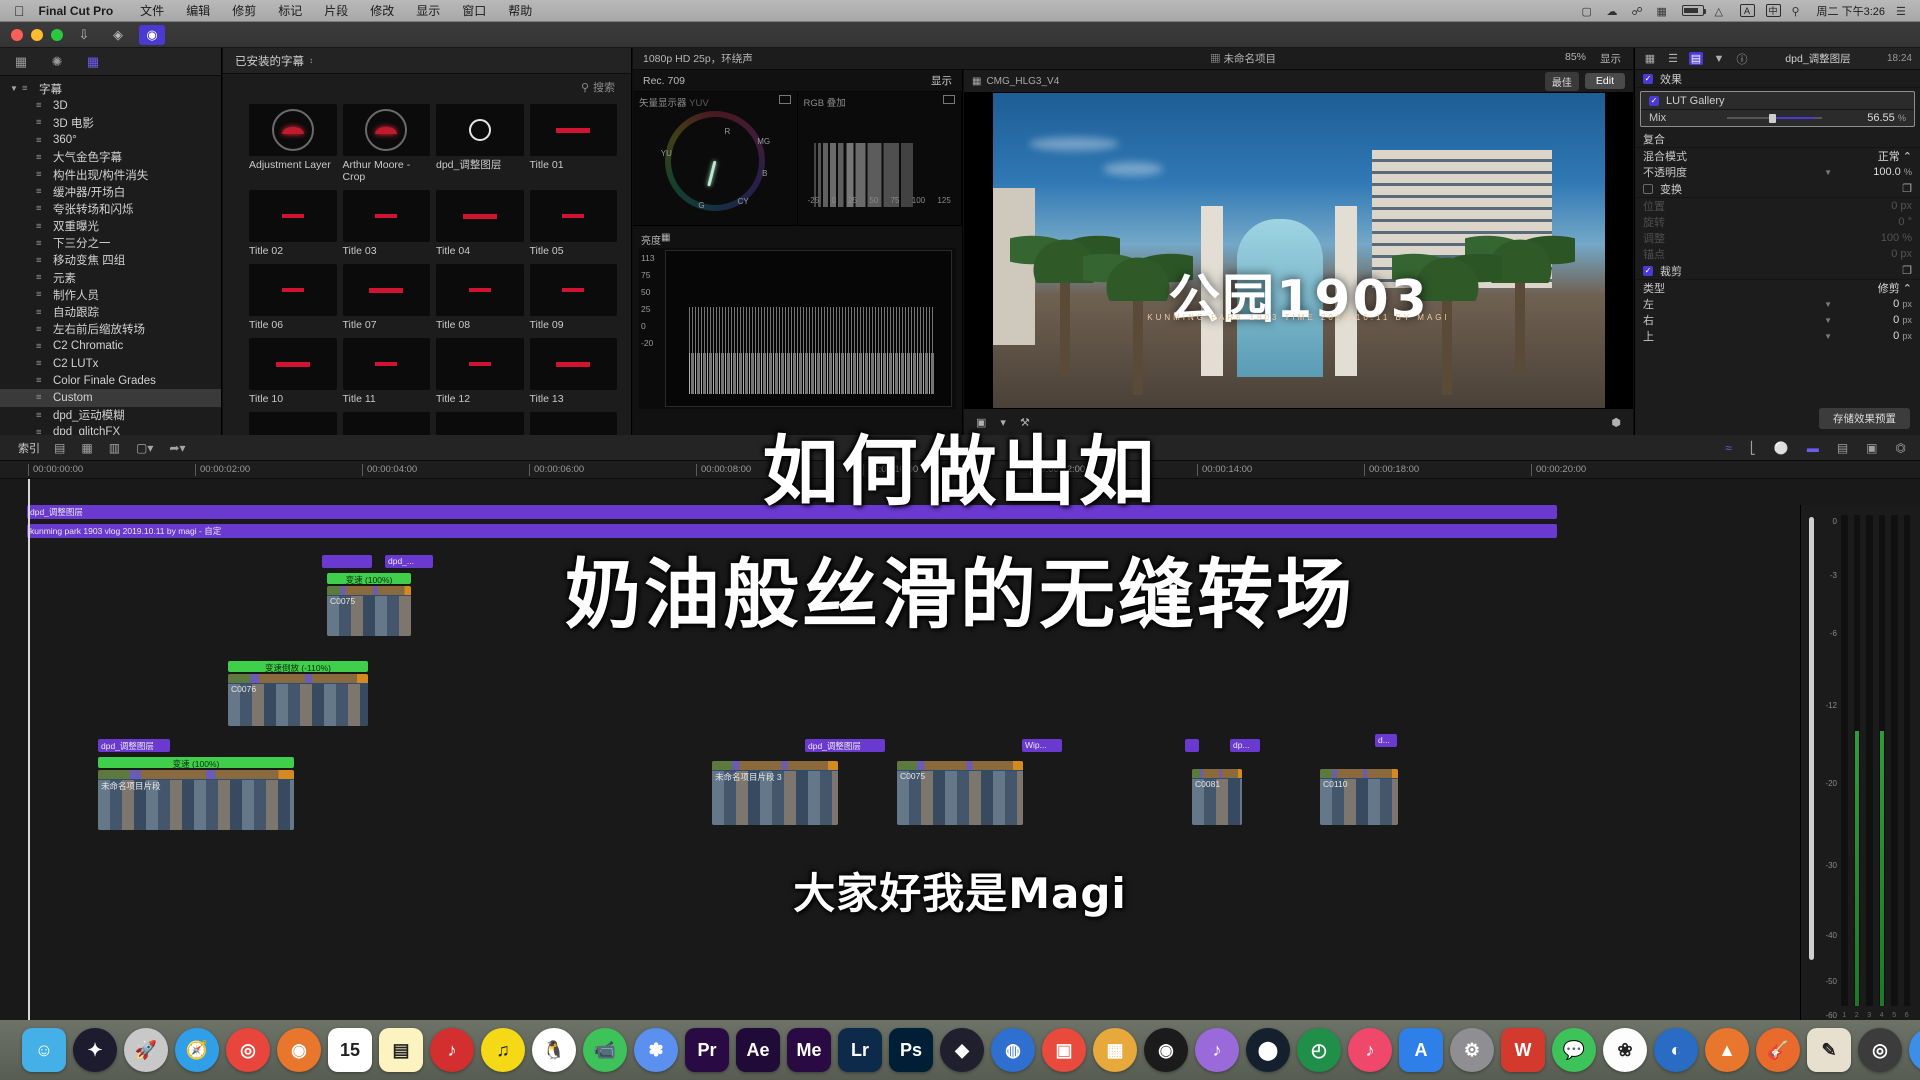 This screenshot has height=1080, width=1920. What do you see at coordinates (110, 311) in the screenshot?
I see `sidebar-item-13: ≡ 自动跟踪` at bounding box center [110, 311].